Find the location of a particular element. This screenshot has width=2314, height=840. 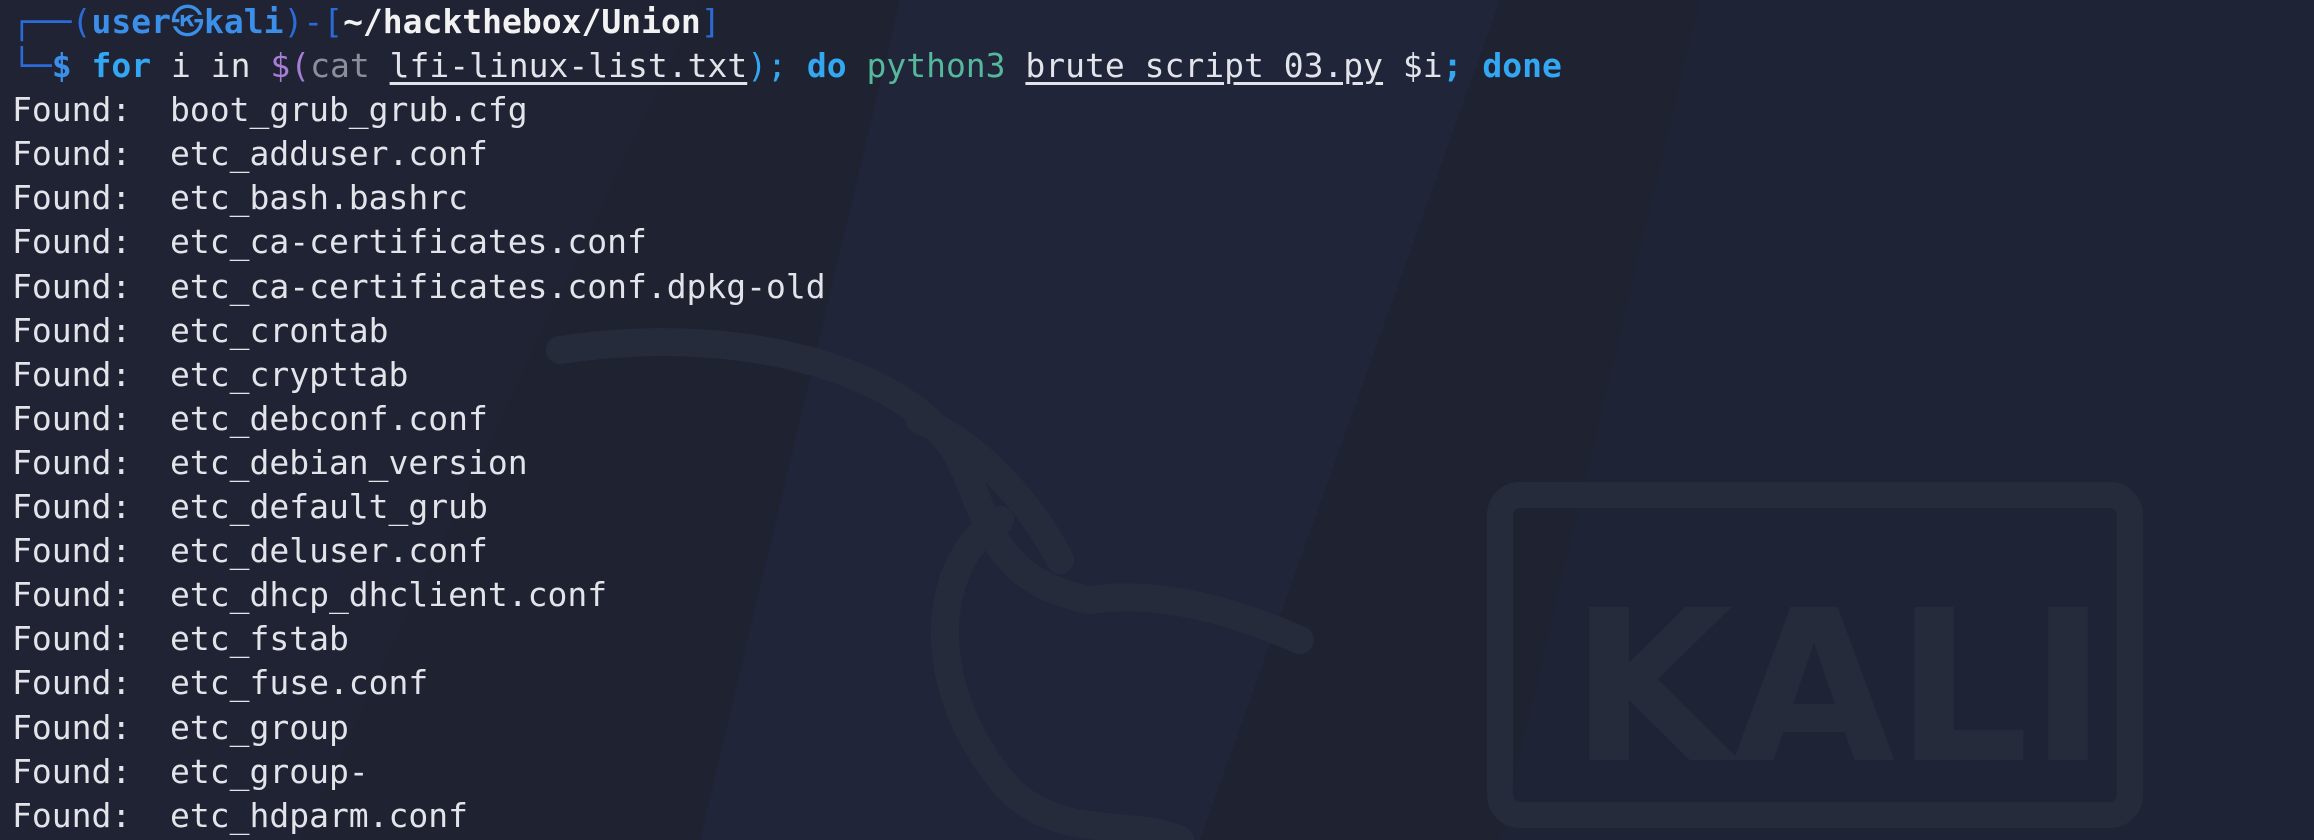

output-row: Found: etc_dhcp_dhclient.conf is located at coordinates (787, 595).